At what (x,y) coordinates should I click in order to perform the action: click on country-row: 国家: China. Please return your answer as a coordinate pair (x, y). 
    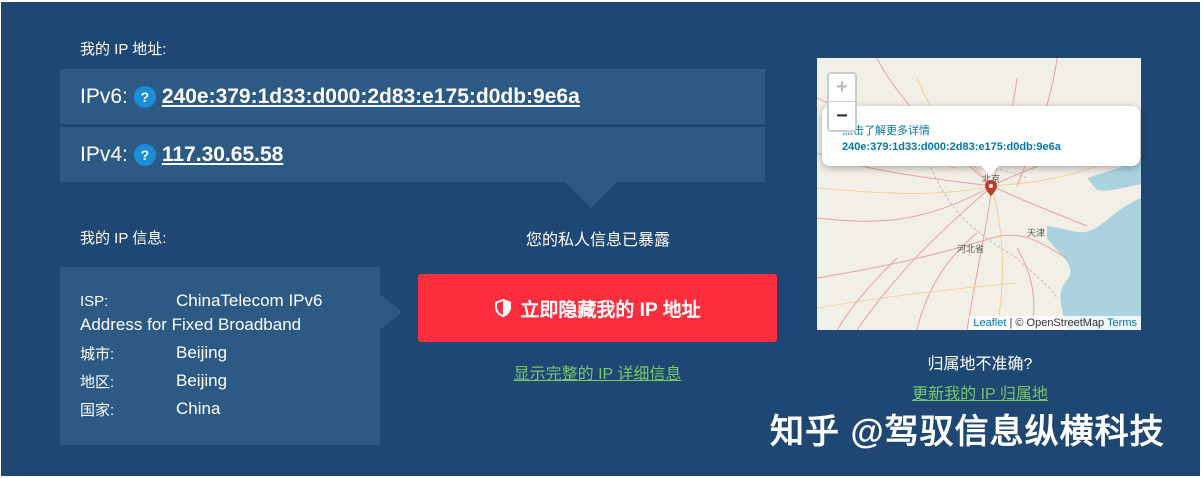
    Looking at the image, I should click on (230, 409).